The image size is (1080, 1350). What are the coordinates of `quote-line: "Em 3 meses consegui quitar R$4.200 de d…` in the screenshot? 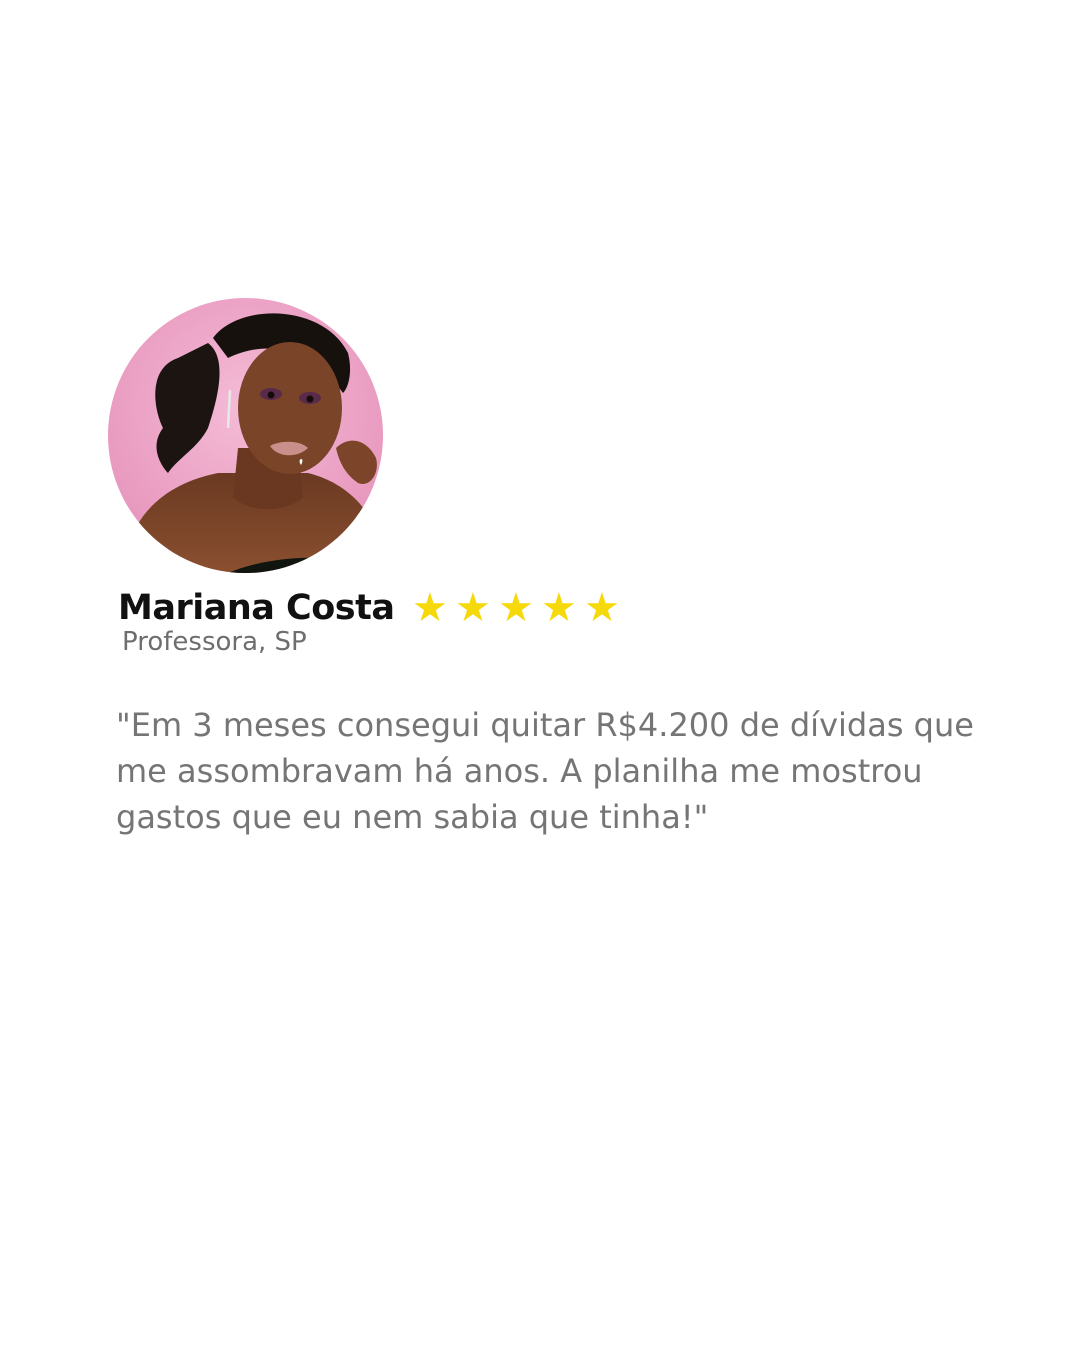 It's located at (545, 725).